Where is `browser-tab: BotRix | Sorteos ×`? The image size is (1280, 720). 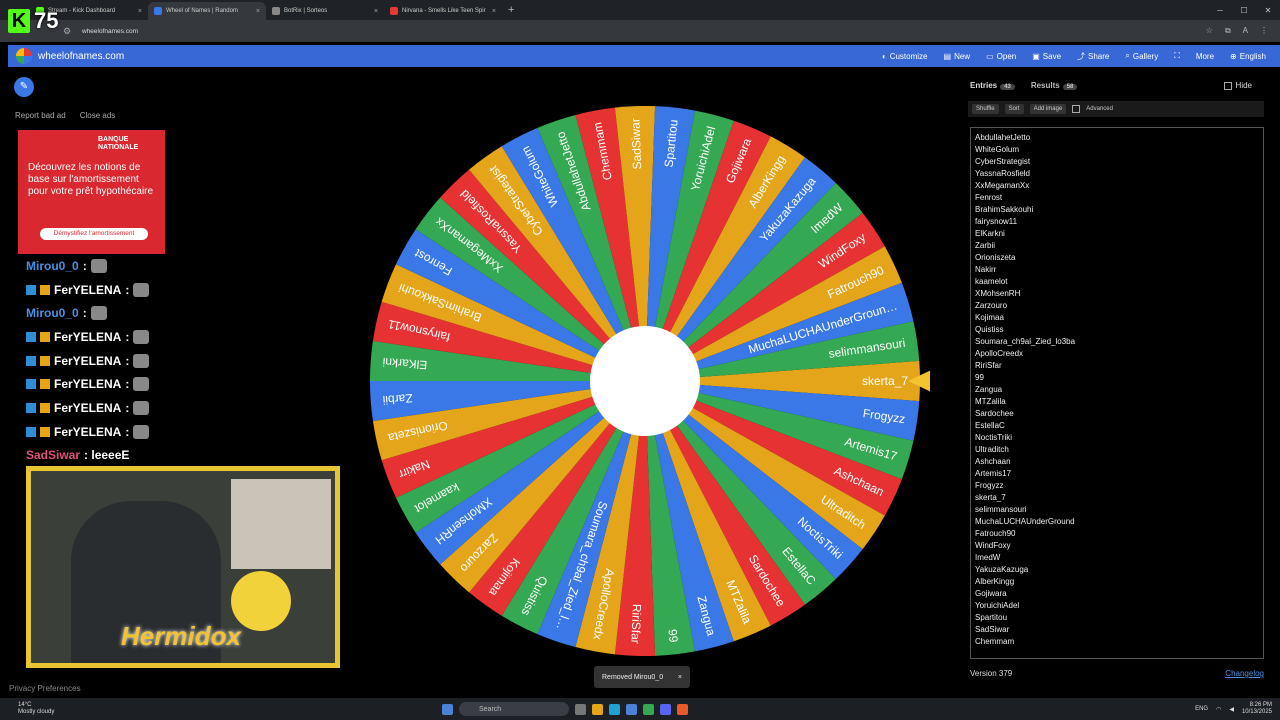
browser-tab: BotRix | Sorteos × is located at coordinates (325, 11).